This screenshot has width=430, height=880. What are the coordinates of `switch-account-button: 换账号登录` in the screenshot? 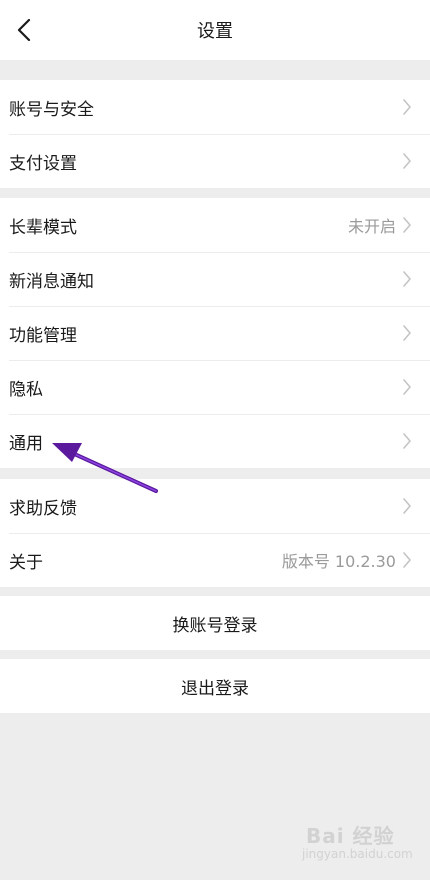 It's located at (215, 623).